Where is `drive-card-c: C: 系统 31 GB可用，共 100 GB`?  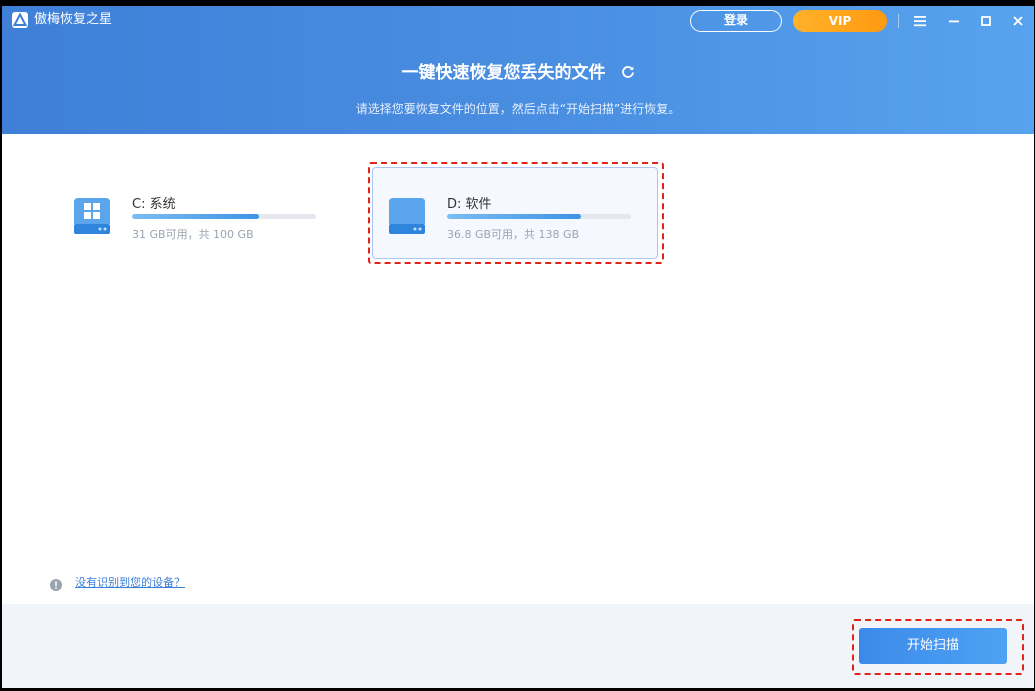 drive-card-c: C: 系统 31 GB可用，共 100 GB is located at coordinates (201, 214).